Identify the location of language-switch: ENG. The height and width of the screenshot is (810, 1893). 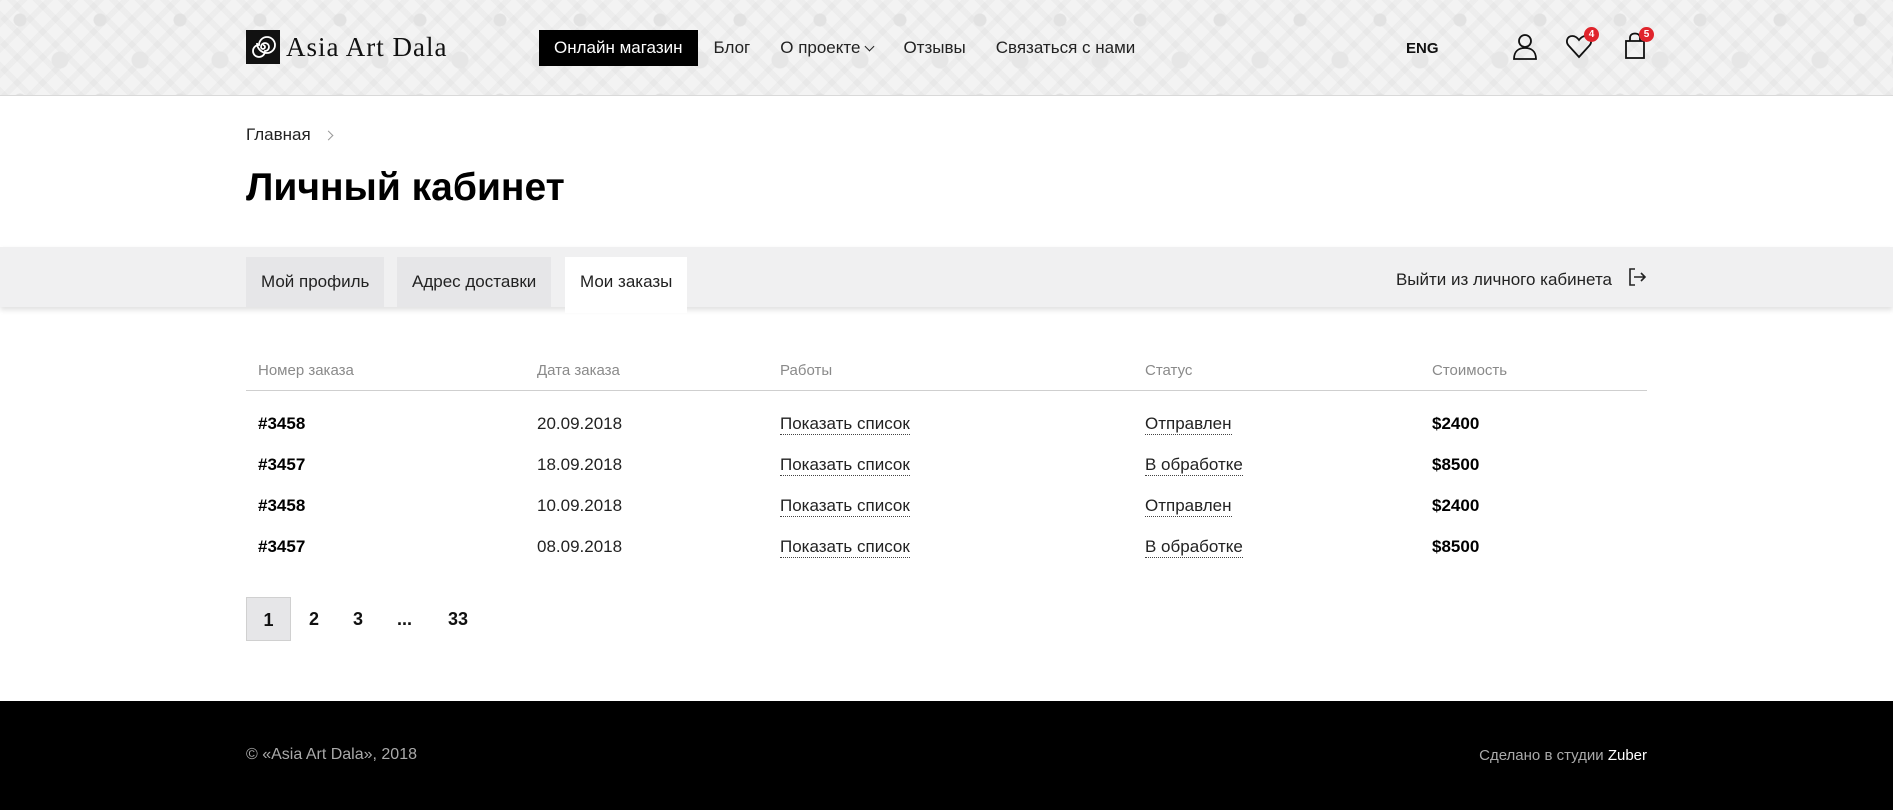
(1422, 48).